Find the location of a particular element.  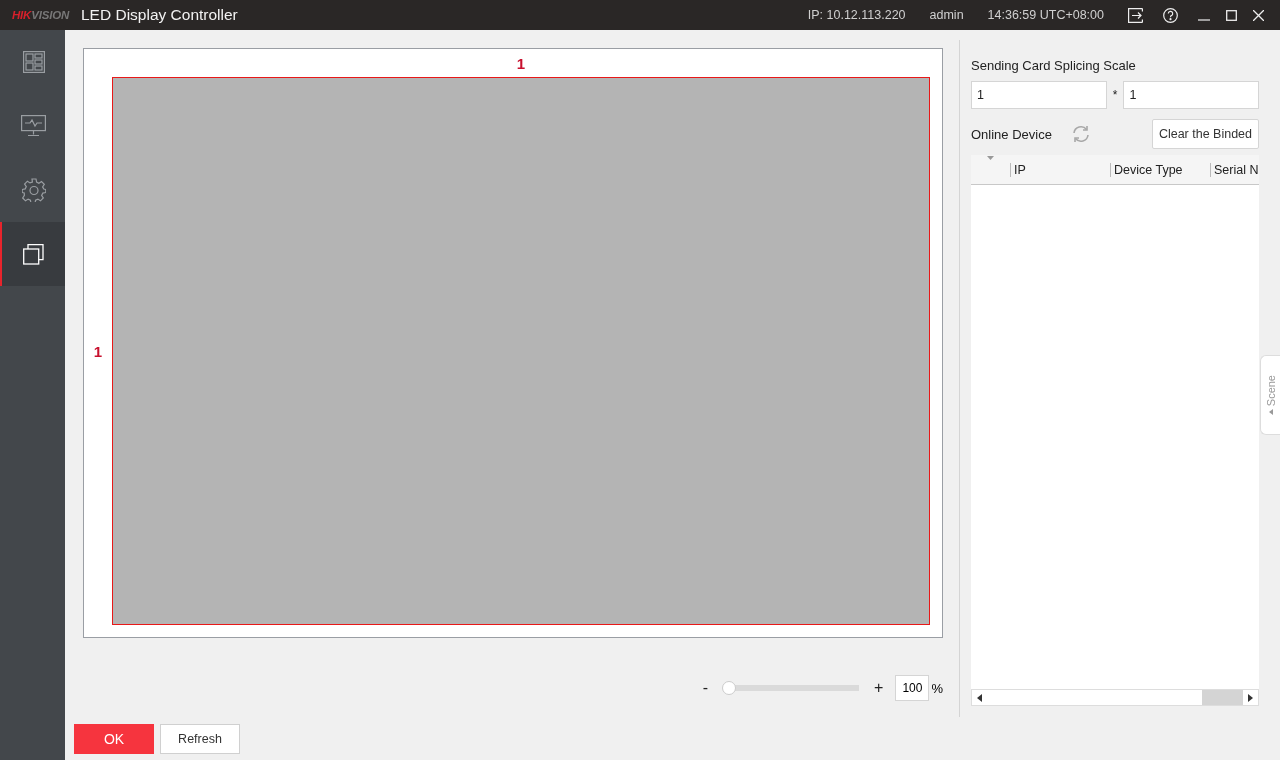

zoom-input: 100 is located at coordinates (912, 688).